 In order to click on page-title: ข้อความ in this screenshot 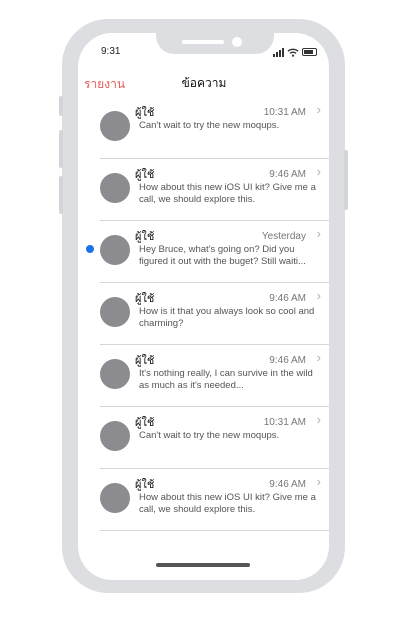, I will do `click(204, 83)`.